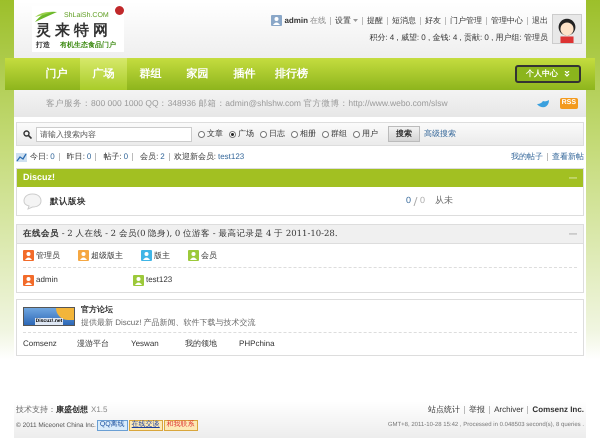  What do you see at coordinates (199, 234) in the screenshot?
I see `online-summary: - 2 人在线 - 2 会员(0 隐身), 0 位游客 - 最高记录是 4 于 2011-10-28.` at bounding box center [199, 234].